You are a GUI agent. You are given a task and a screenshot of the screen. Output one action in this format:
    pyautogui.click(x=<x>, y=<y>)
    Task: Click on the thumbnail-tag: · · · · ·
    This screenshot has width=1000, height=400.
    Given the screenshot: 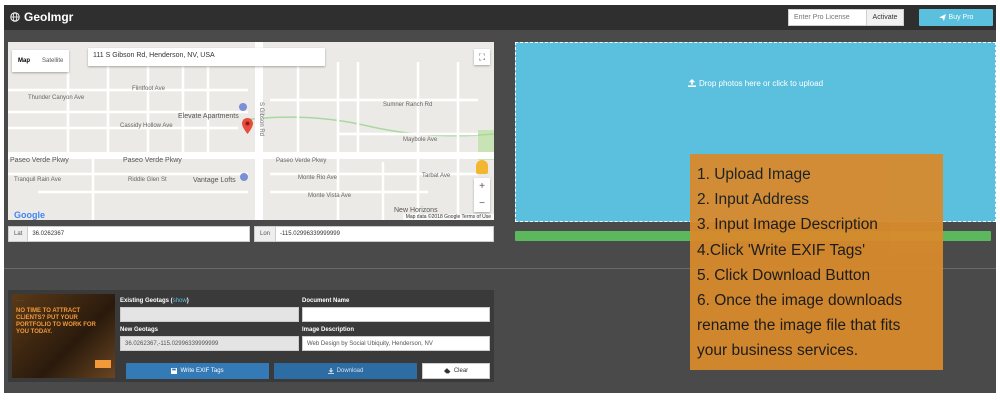 What is the action you would take?
    pyautogui.click(x=20, y=300)
    